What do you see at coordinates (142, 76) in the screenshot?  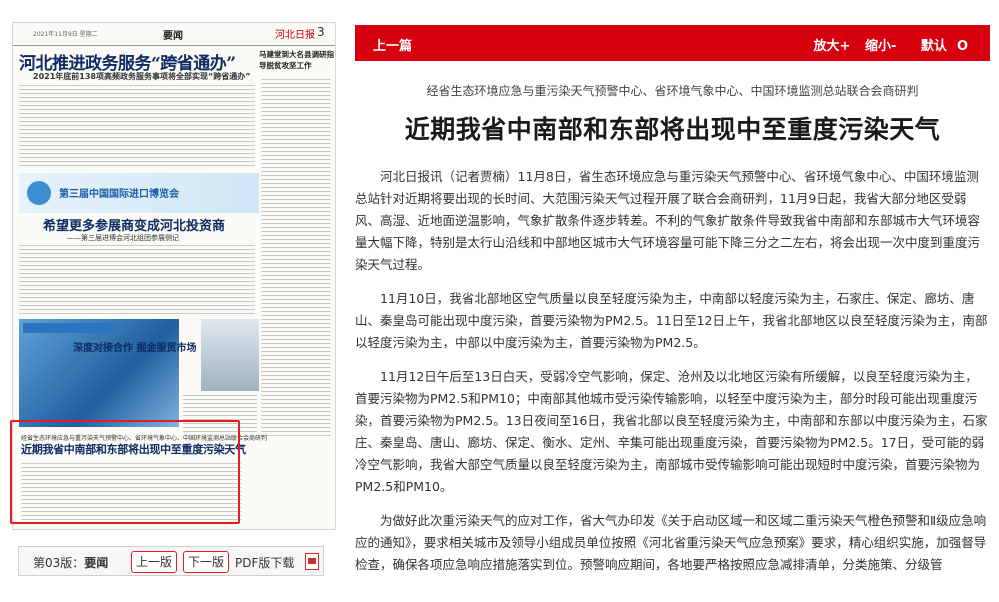 I see `thumb-headline-1-sub: 2021年底前138项高频政务服务事项将全部实现“跨省通办”` at bounding box center [142, 76].